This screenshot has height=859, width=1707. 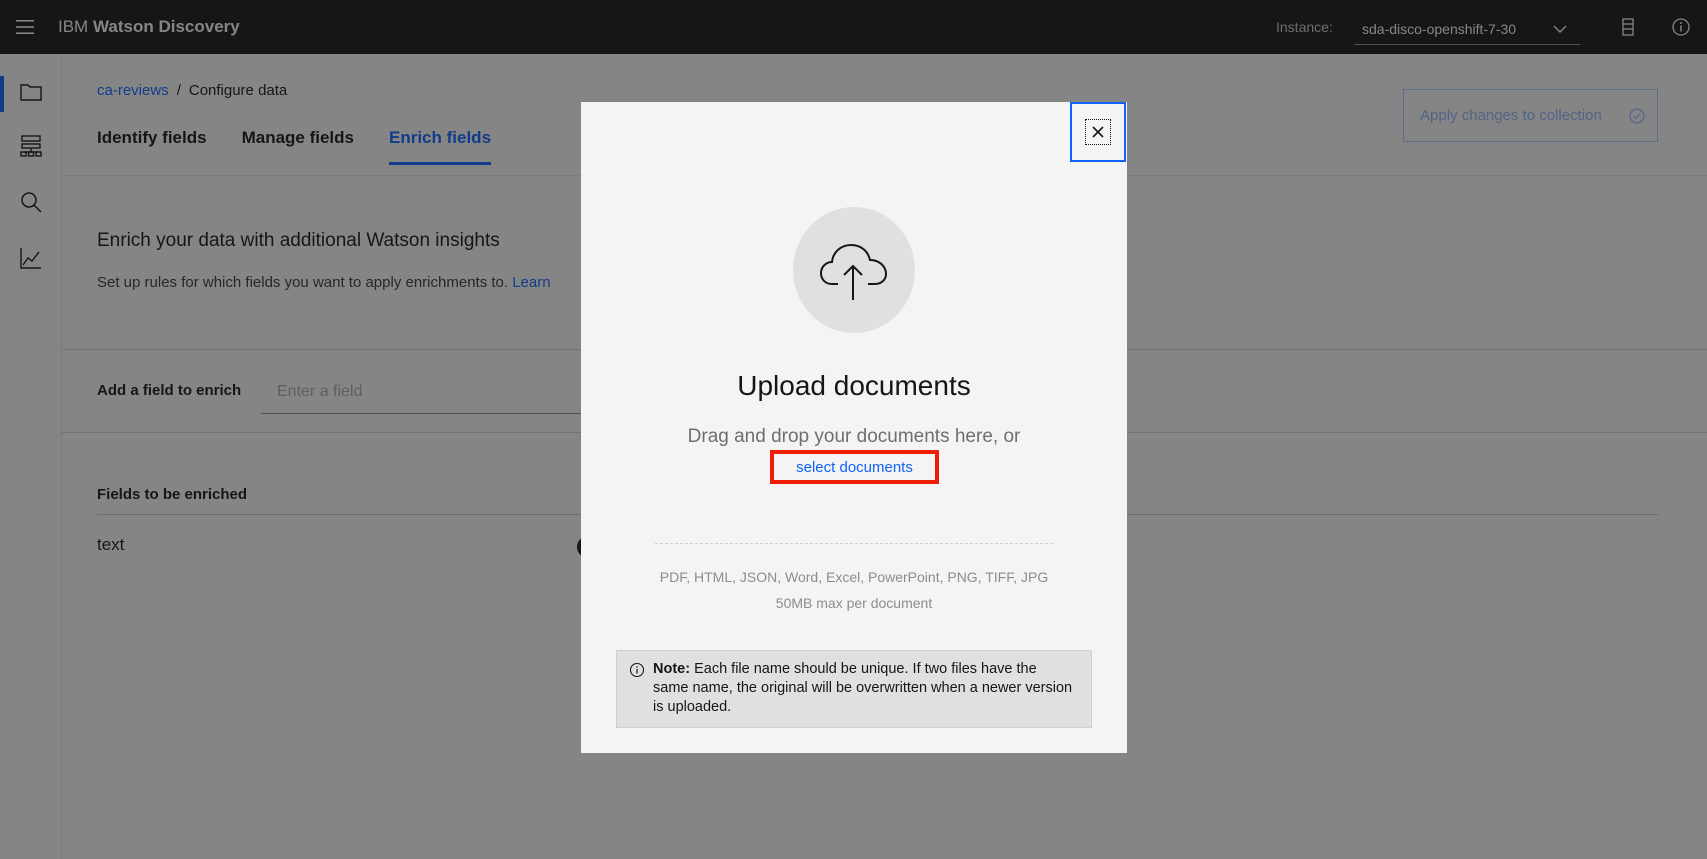 What do you see at coordinates (637, 670) in the screenshot?
I see `information-icon` at bounding box center [637, 670].